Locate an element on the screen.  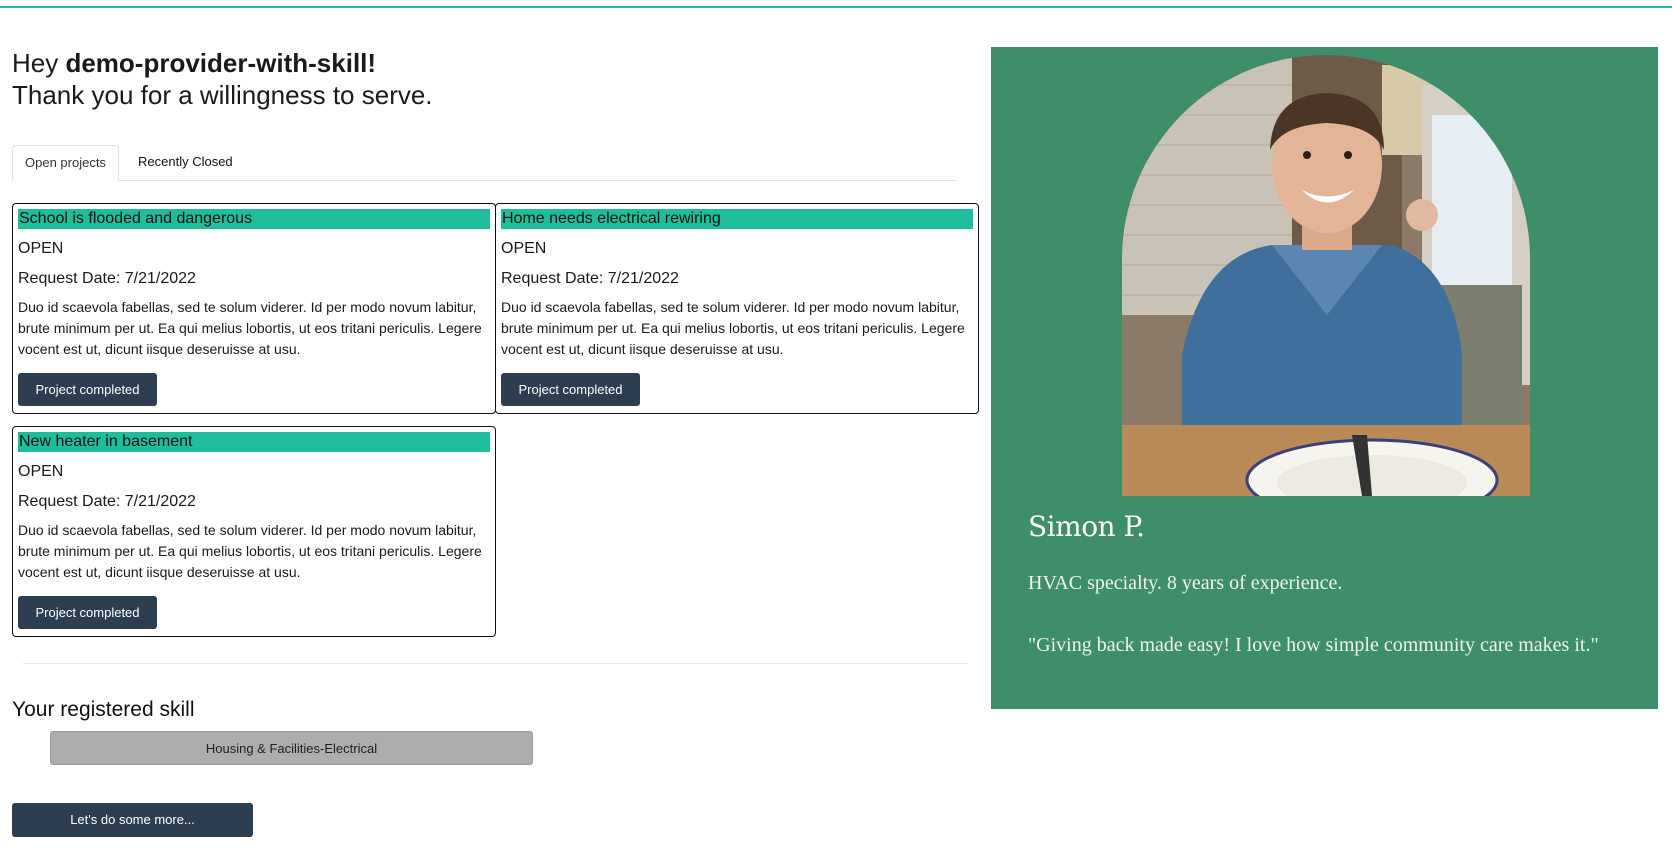
greeting-prefix: Hey is located at coordinates (39, 63).